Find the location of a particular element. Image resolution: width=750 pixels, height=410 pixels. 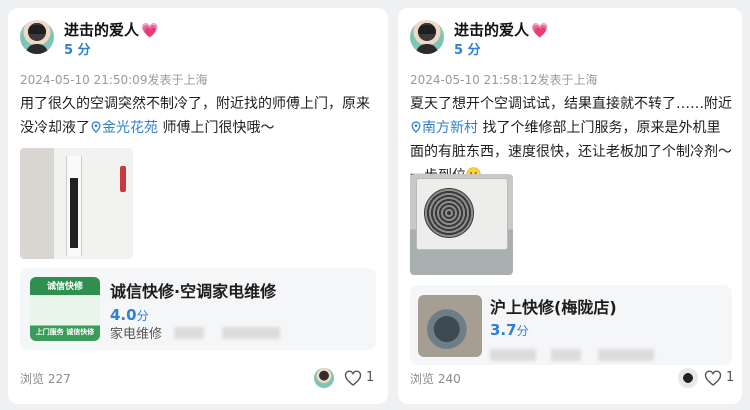

location-link: 金光花苑 is located at coordinates (124, 128).